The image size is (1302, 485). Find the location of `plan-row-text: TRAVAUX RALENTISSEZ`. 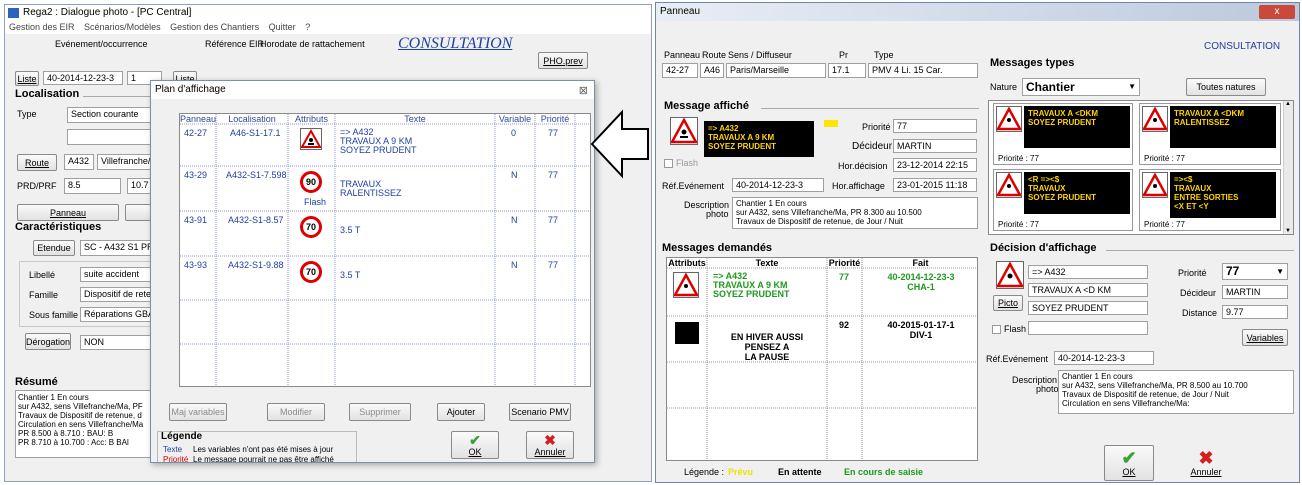

plan-row-text: TRAVAUX RALENTISSEZ is located at coordinates (371, 189).